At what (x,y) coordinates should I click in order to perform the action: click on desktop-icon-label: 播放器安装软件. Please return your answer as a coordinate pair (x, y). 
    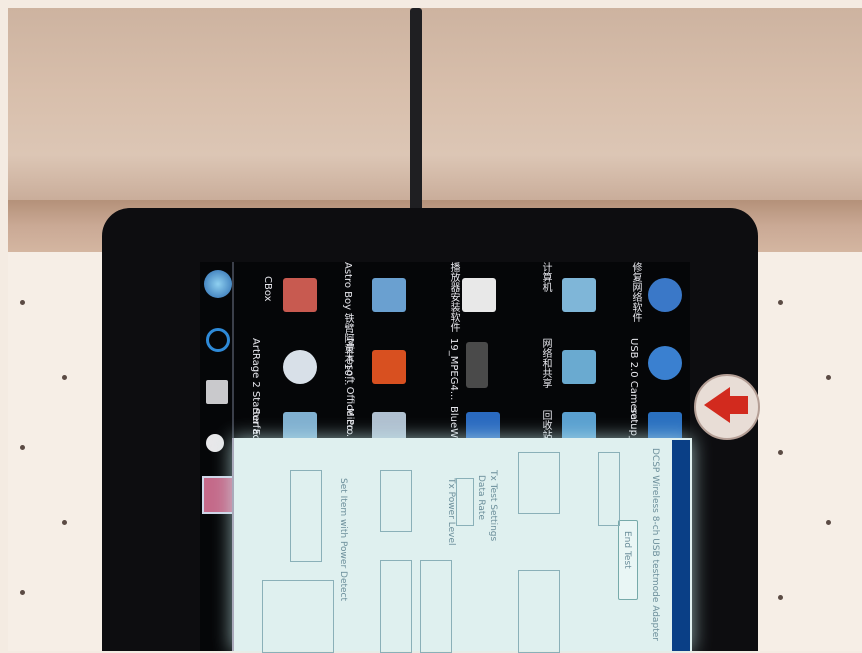
    Looking at the image, I should click on (453, 297).